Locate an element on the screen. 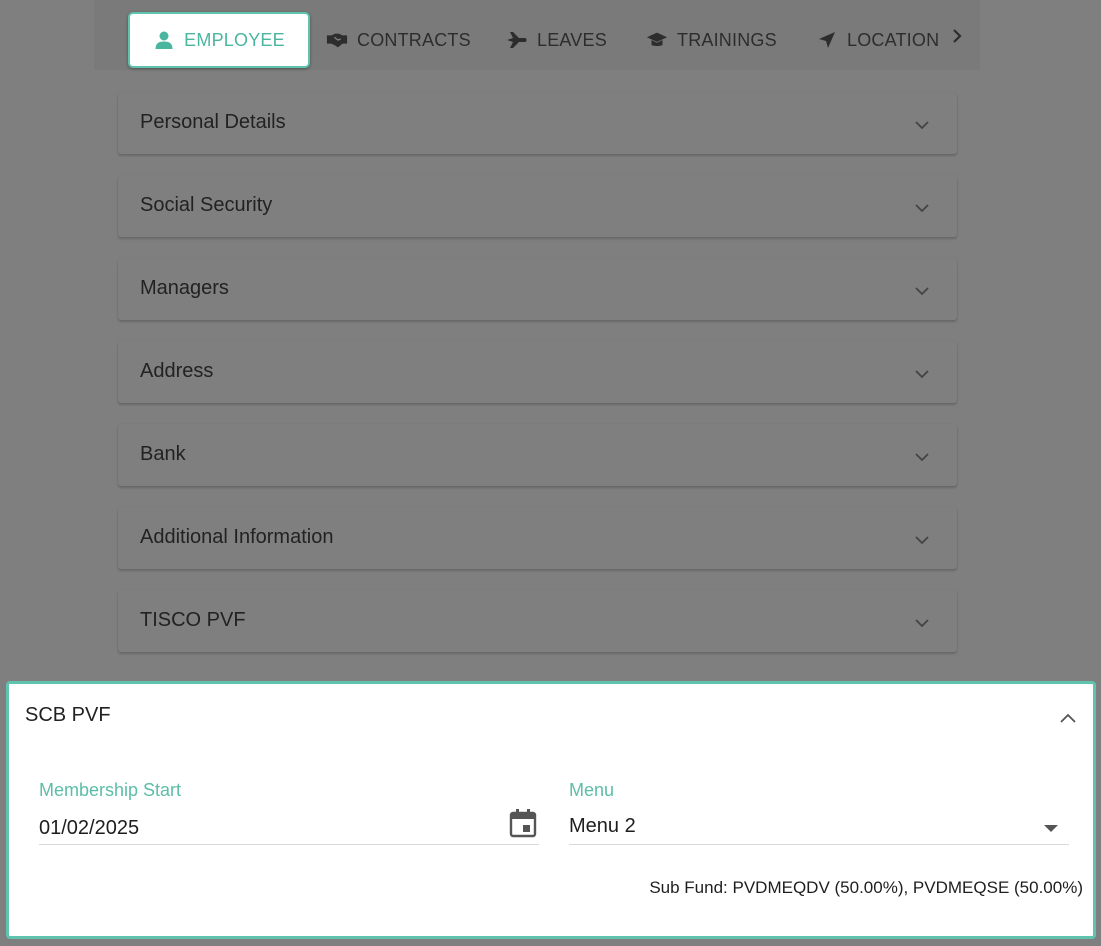 The height and width of the screenshot is (946, 1101). panel-managers: Managers is located at coordinates (537, 289).